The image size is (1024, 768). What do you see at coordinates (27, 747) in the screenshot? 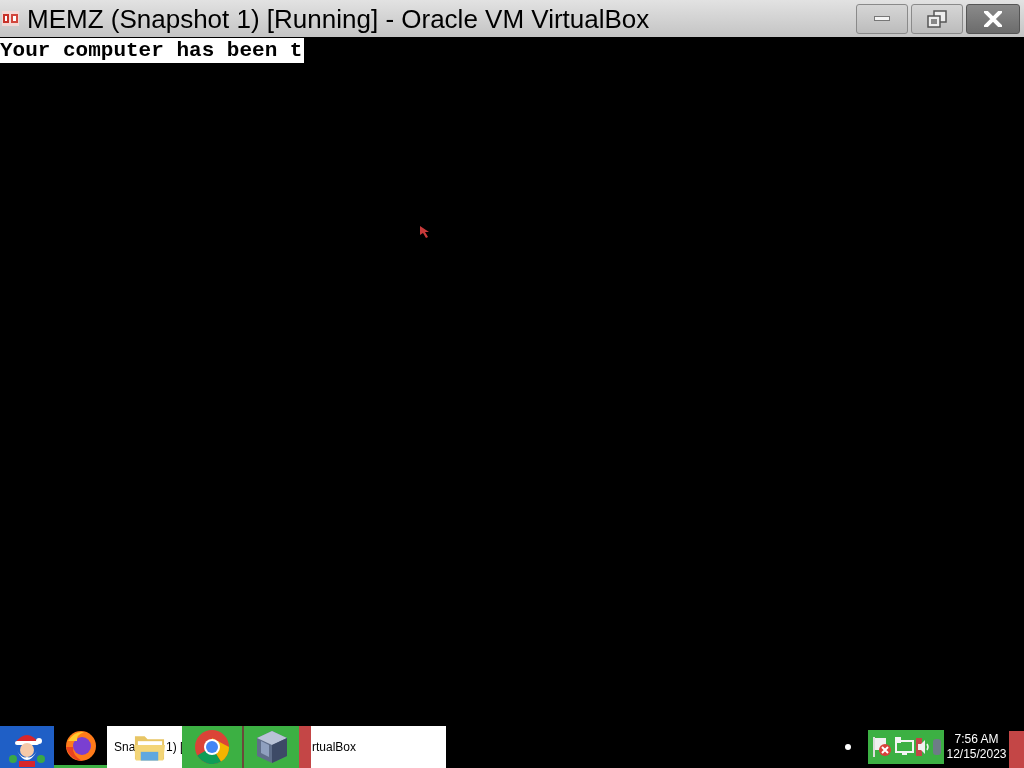
I see `start-button` at bounding box center [27, 747].